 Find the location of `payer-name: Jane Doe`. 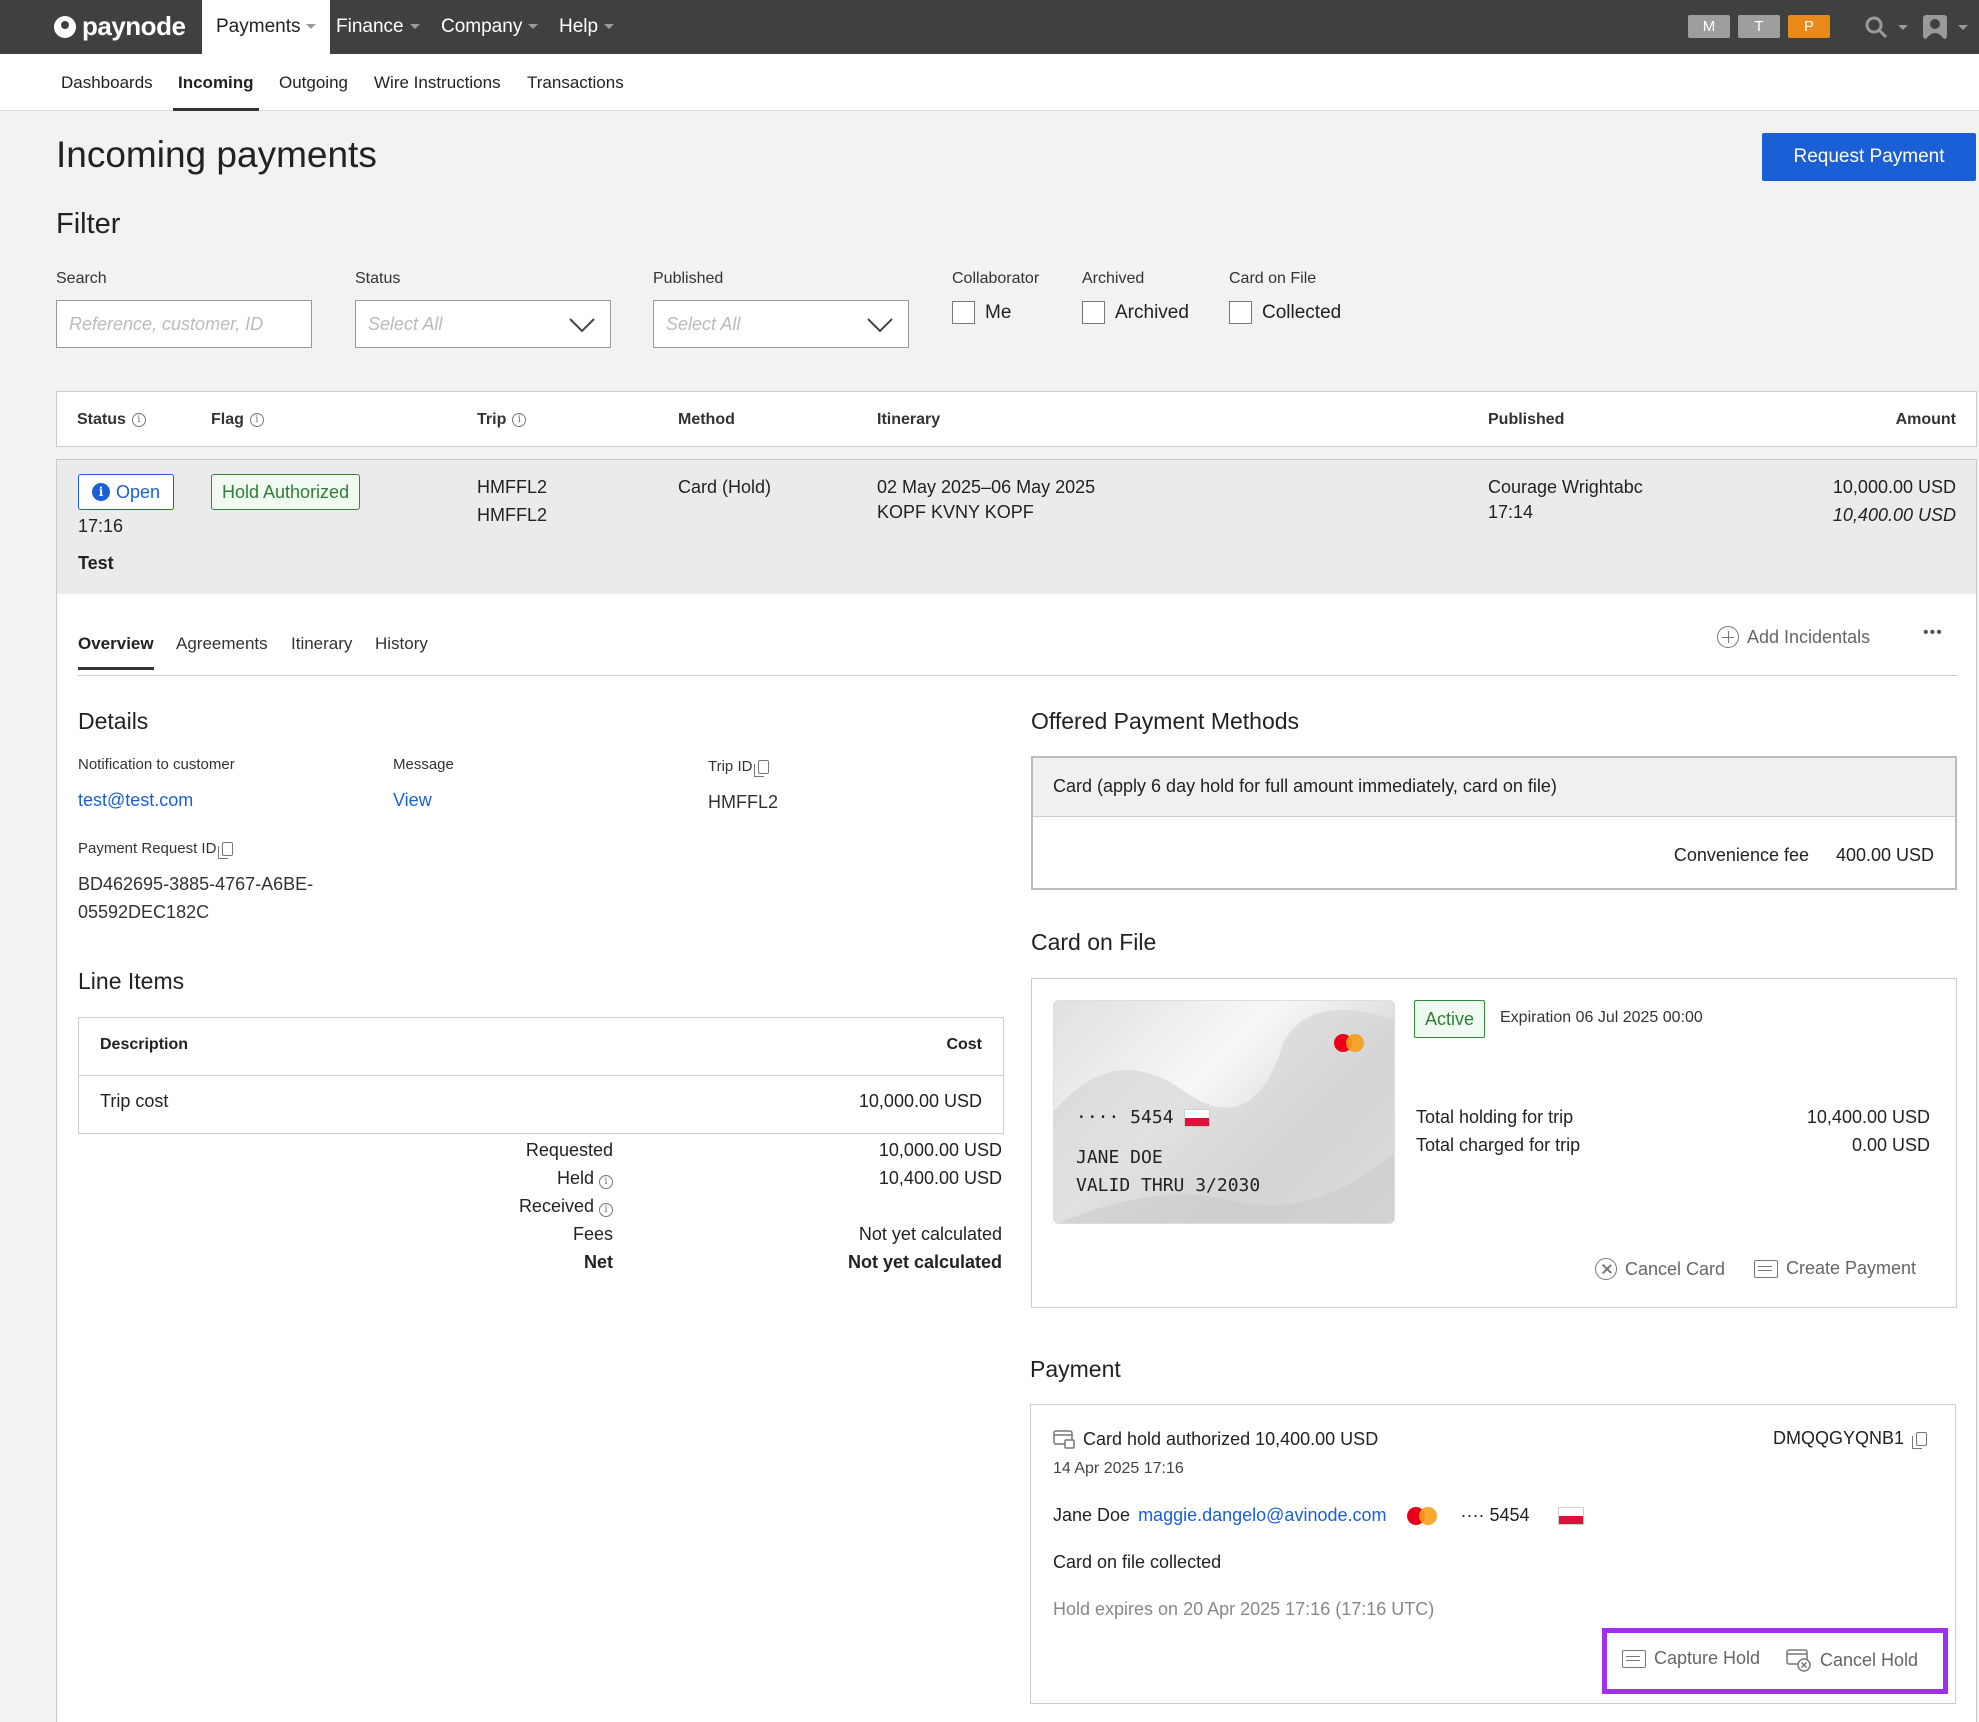

payer-name: Jane Doe is located at coordinates (1092, 1515).